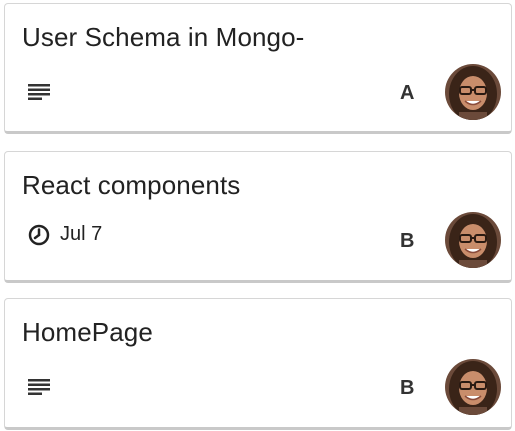 This screenshot has width=515, height=431. Describe the element at coordinates (131, 185) in the screenshot. I see `card-title: React components` at that location.